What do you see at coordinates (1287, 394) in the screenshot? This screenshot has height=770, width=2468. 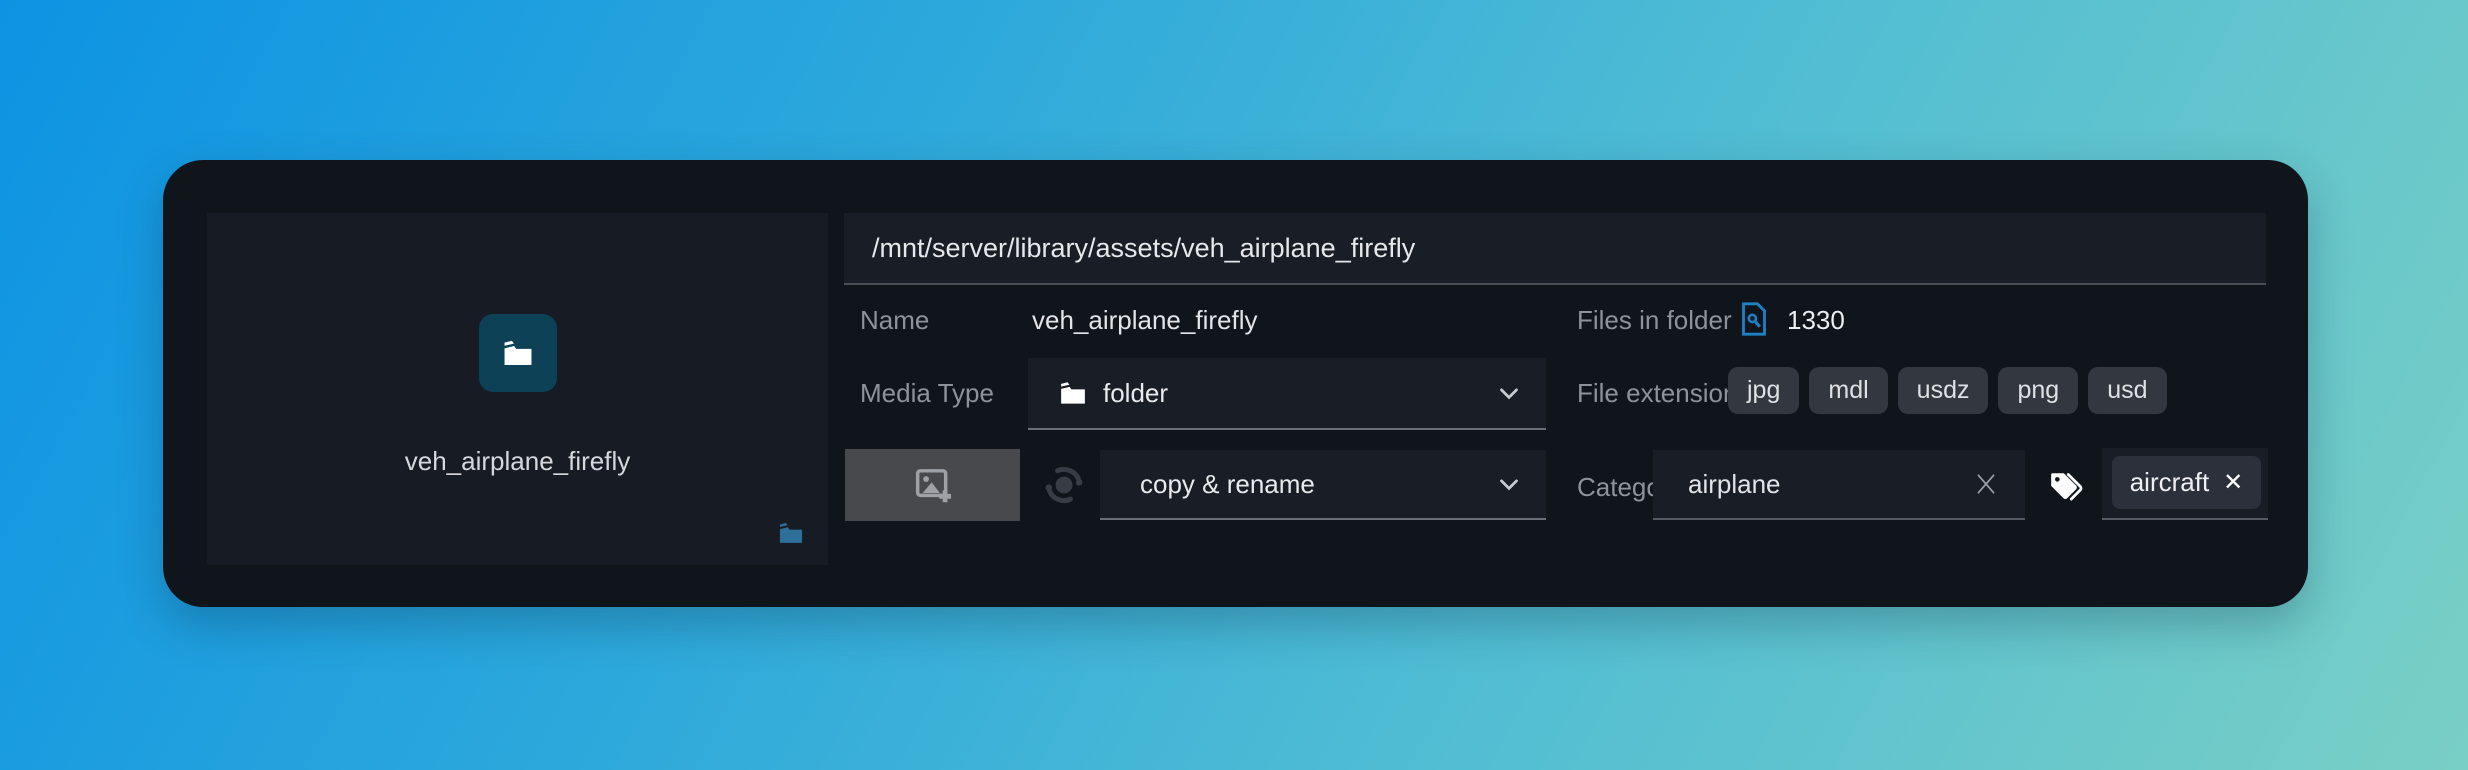 I see `media-type-dropdown: folder` at bounding box center [1287, 394].